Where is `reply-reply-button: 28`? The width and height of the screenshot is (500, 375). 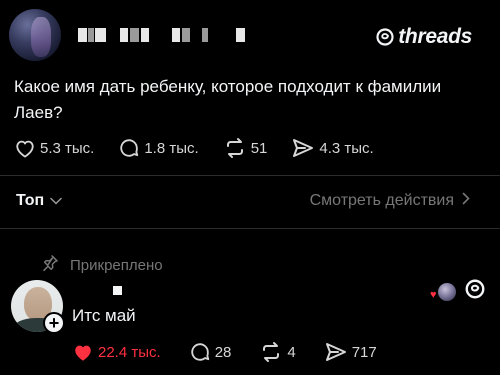
reply-reply-button: 28 is located at coordinates (210, 352).